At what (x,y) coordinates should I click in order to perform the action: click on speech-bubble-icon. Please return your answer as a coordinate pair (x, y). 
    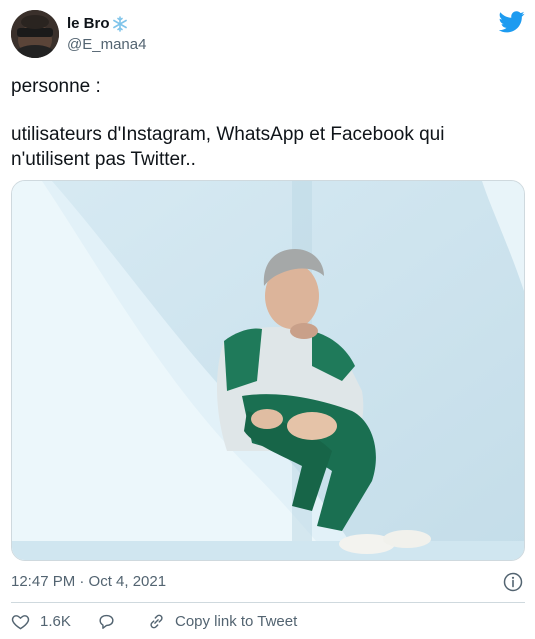
    Looking at the image, I should click on (106, 621).